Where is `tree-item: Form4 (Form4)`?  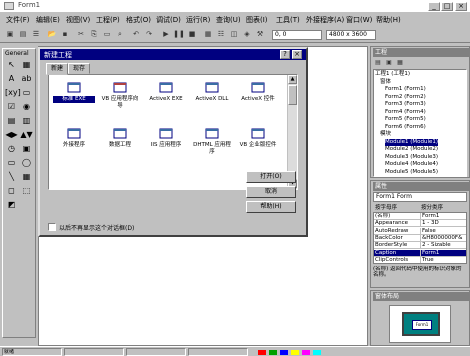
tree-item: Form4 (Form4) is located at coordinates (405, 112).